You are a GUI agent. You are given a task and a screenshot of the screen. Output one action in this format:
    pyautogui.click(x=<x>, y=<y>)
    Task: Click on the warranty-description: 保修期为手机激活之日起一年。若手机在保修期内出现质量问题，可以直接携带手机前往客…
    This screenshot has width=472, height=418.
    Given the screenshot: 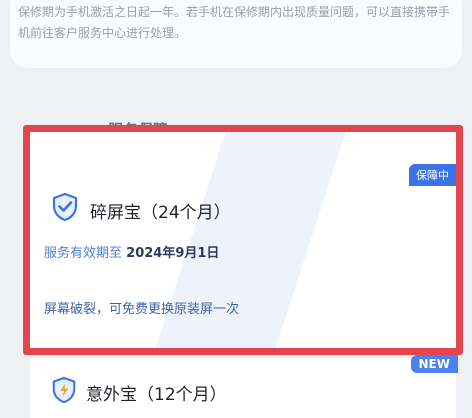 What is the action you would take?
    pyautogui.click(x=234, y=22)
    